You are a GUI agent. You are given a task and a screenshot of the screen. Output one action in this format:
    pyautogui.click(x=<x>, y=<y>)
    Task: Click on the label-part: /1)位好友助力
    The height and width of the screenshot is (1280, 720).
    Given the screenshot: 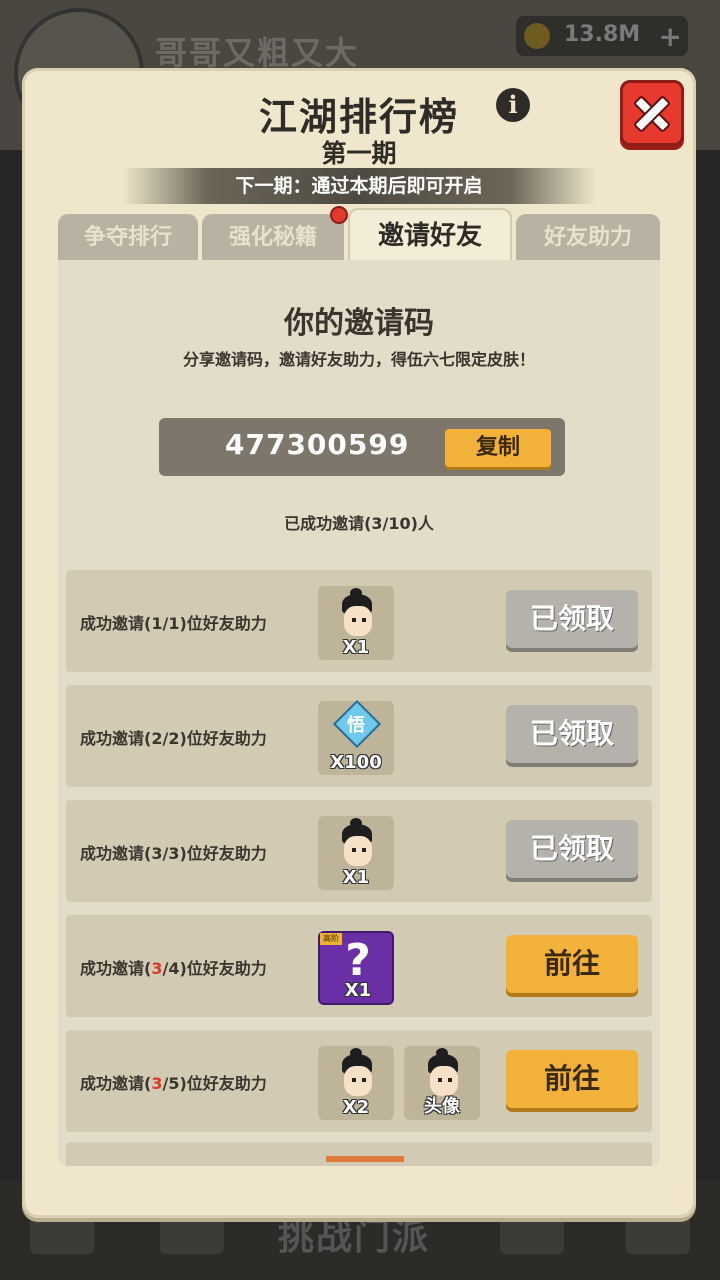 What is the action you would take?
    pyautogui.click(x=214, y=623)
    